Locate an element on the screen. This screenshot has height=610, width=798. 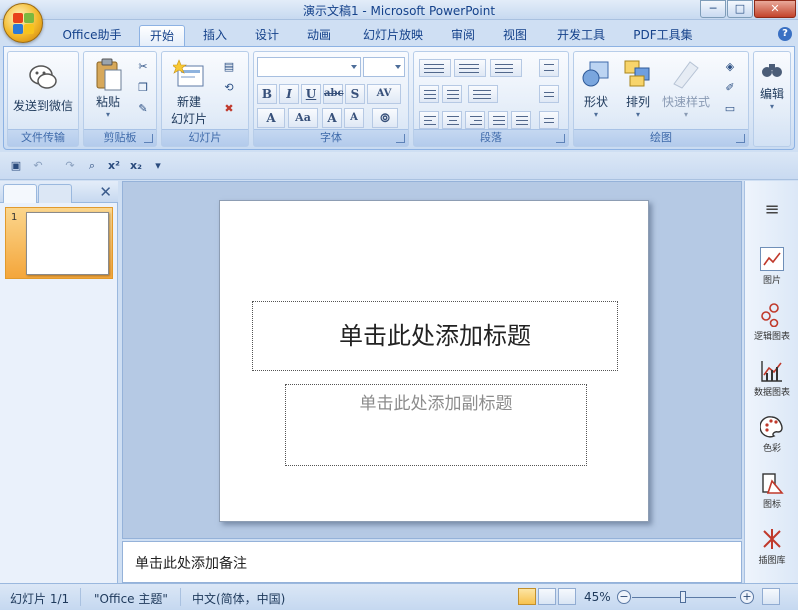
collapse-panel-icon: ≡ is located at coordinates (771, 209).